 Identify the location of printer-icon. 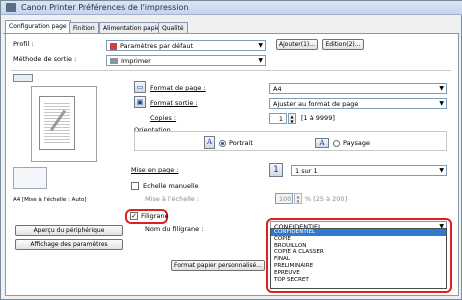
(114, 61).